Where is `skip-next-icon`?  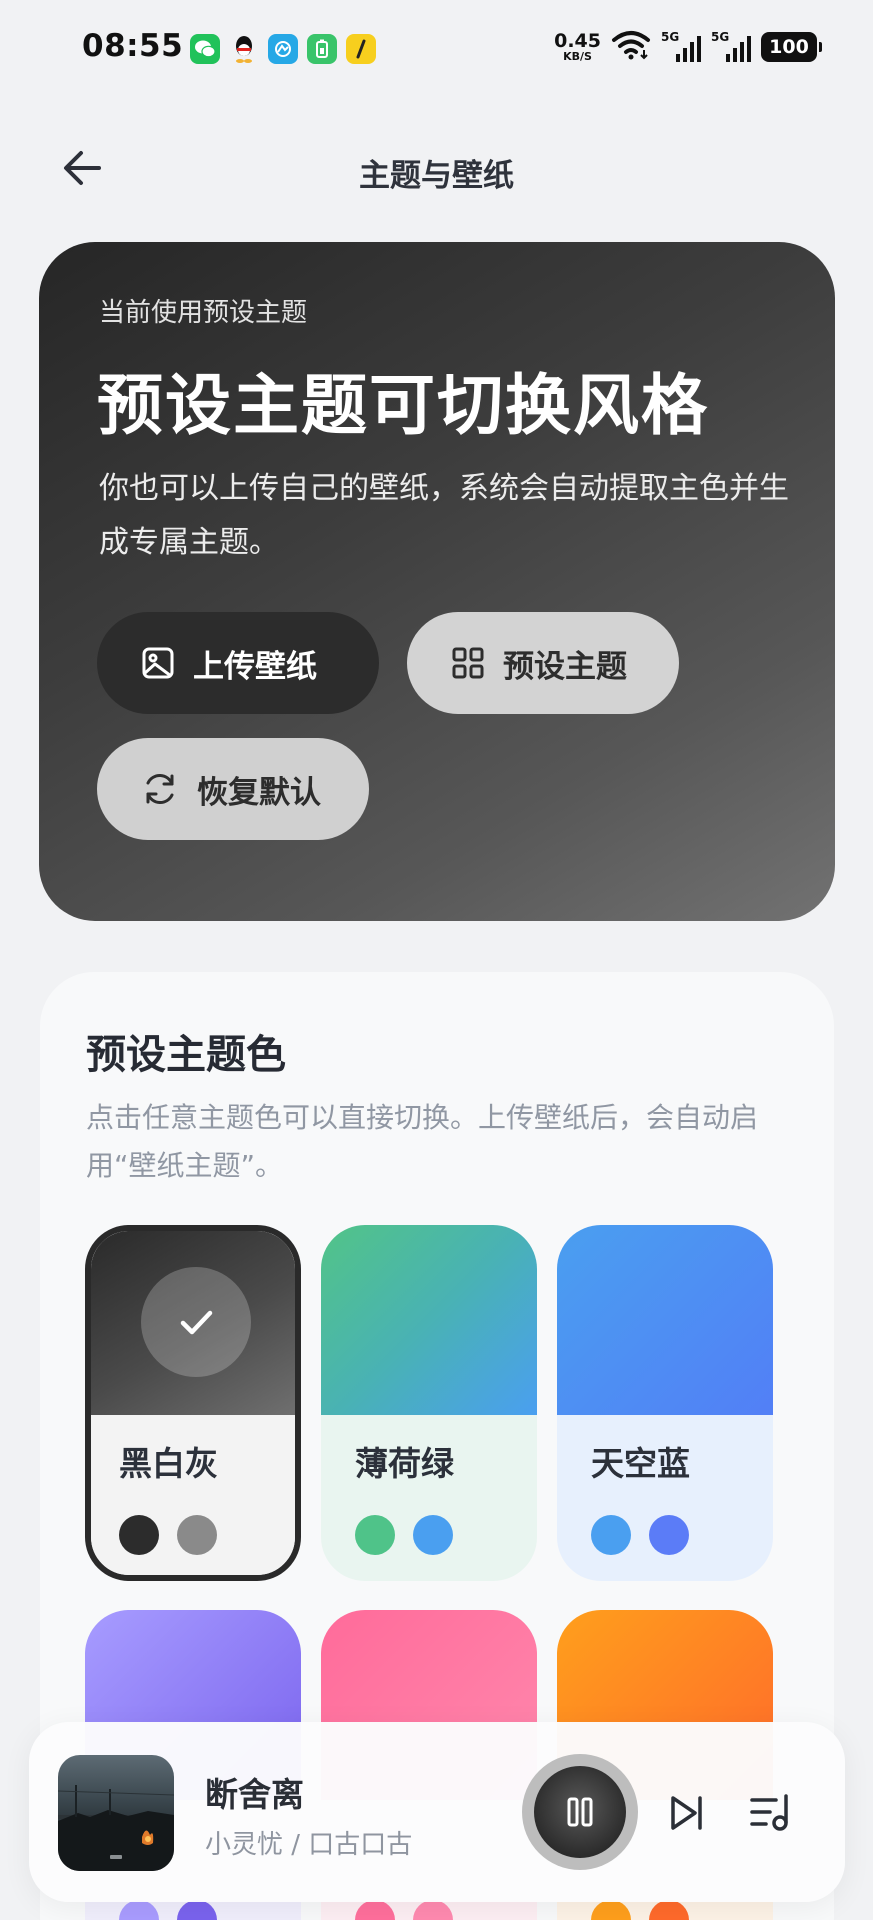
skip-next-icon is located at coordinates (686, 1813).